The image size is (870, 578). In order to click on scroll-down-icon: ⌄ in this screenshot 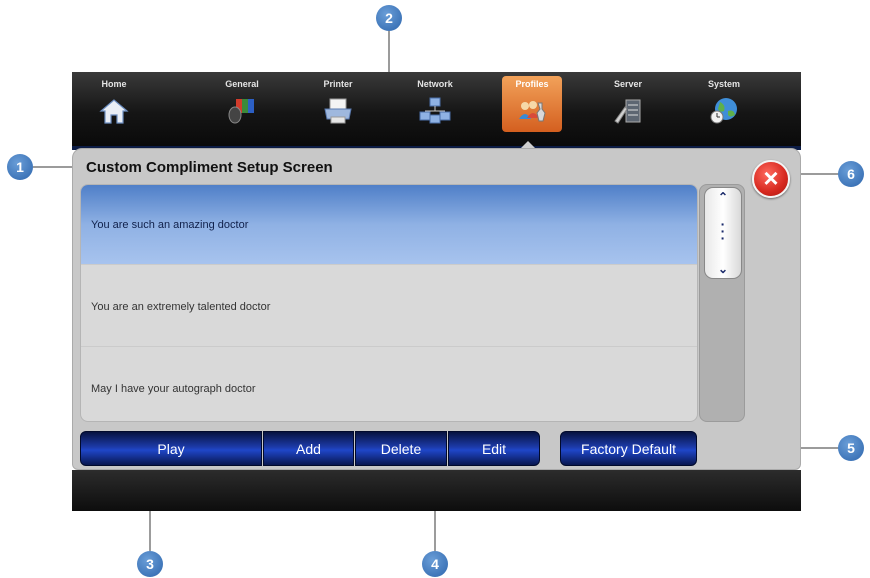, I will do `click(723, 269)`.